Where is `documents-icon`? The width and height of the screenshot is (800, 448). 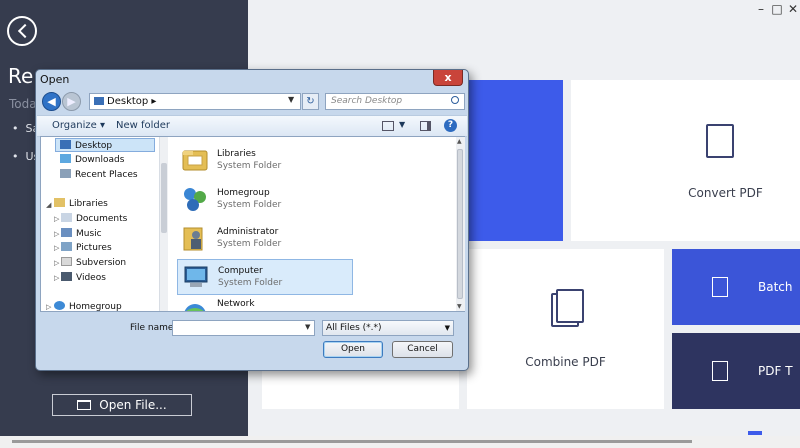
documents-icon is located at coordinates (66, 217).